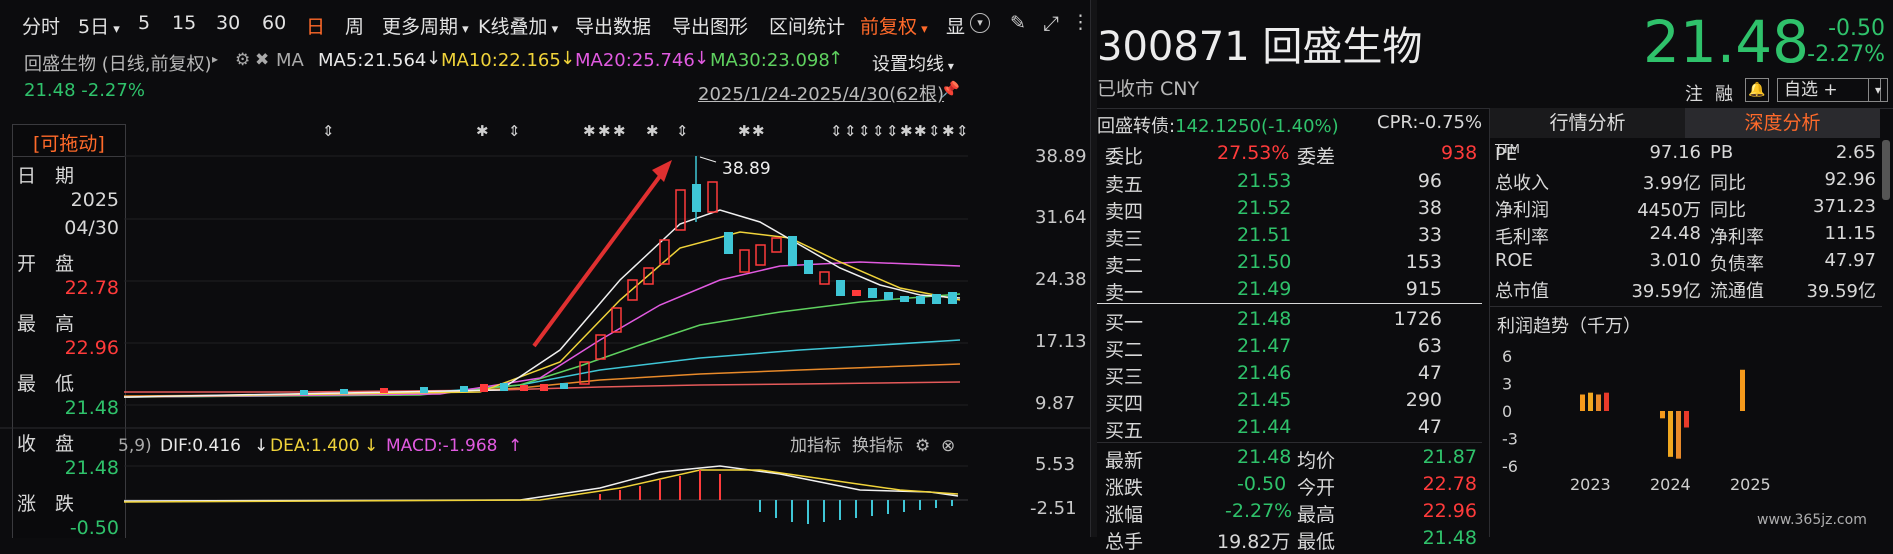 The height and width of the screenshot is (554, 1893). Describe the element at coordinates (1061, 217) in the screenshot. I see `price-tick: 31.64` at that location.